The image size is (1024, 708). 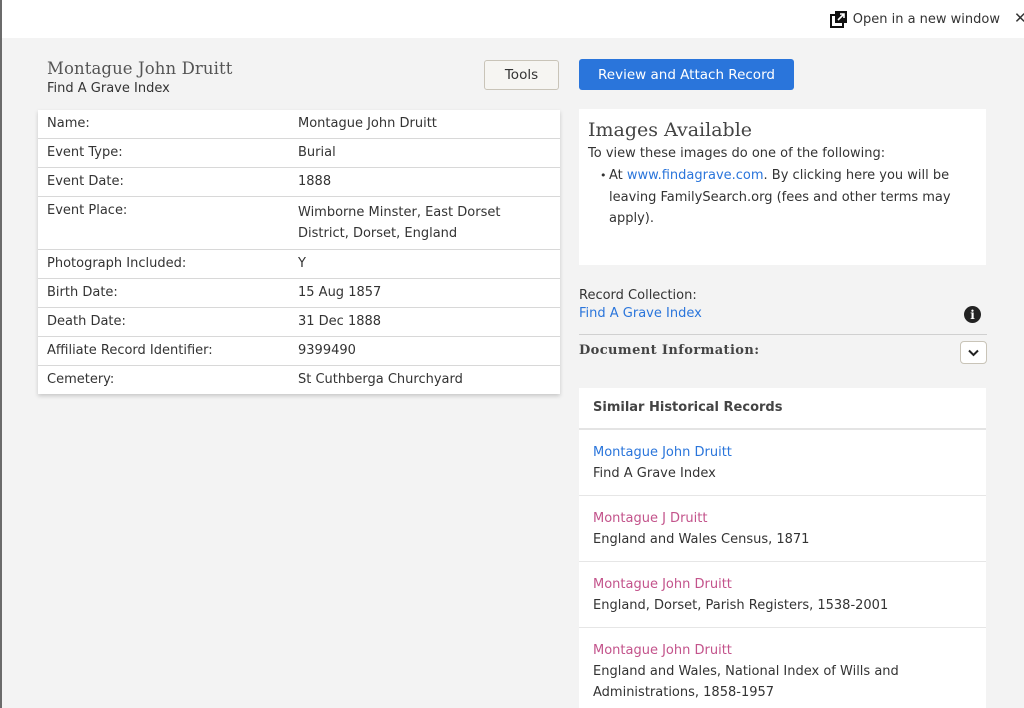 I want to click on open-new-window-link: Open in a new window, so click(x=914, y=19).